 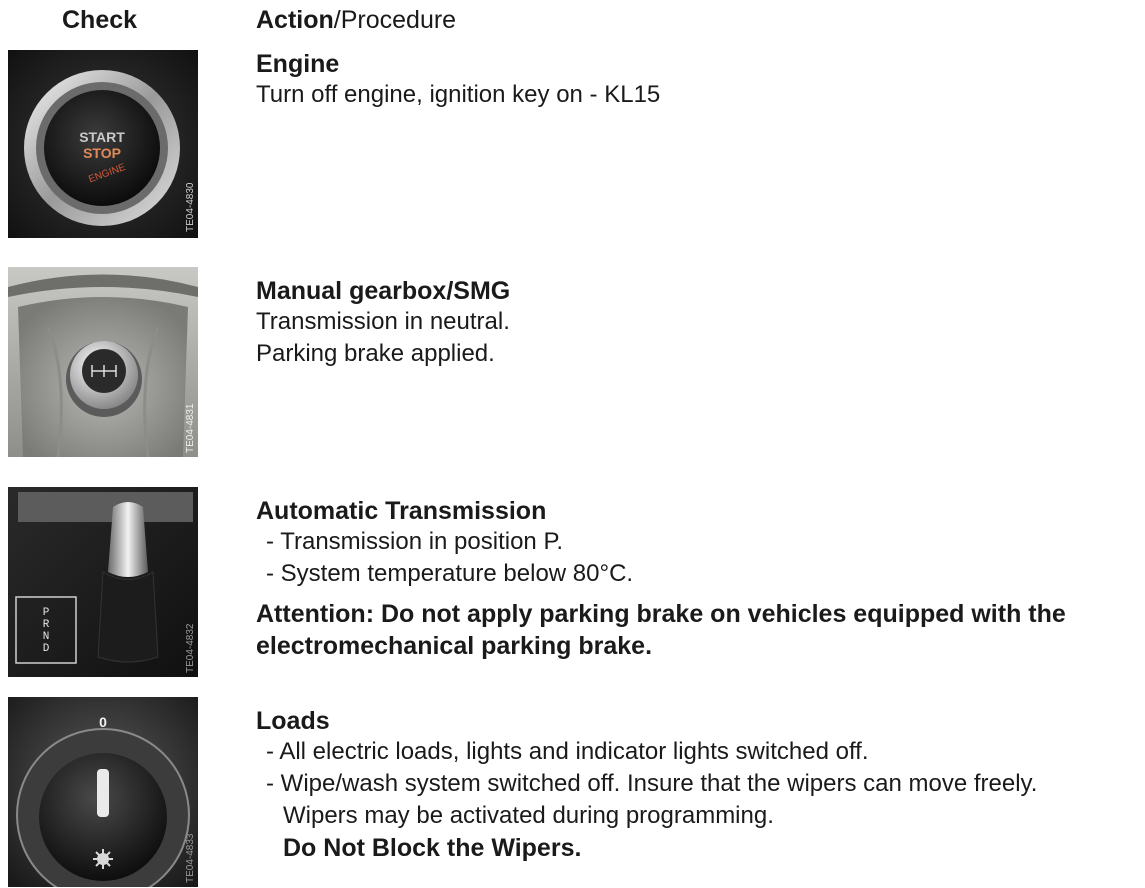 I want to click on svg-text: D, so click(x=46, y=649).